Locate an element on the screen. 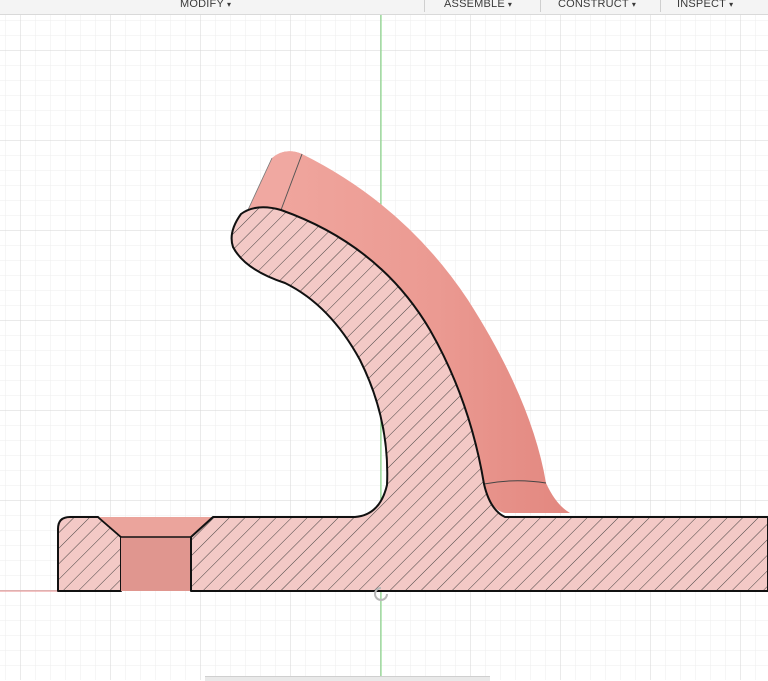  assemble-menu: ASSEMBLE ▾ is located at coordinates (478, 5).